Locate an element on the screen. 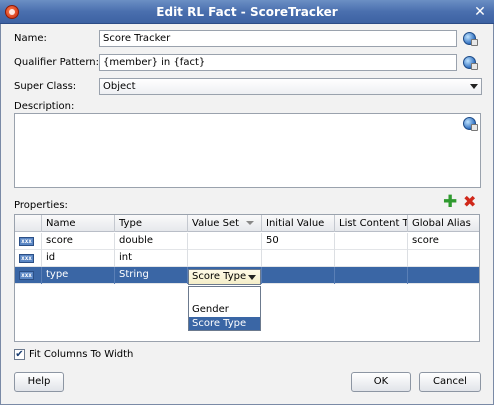  table-row: xxx score double 50 score is located at coordinates (247, 241).